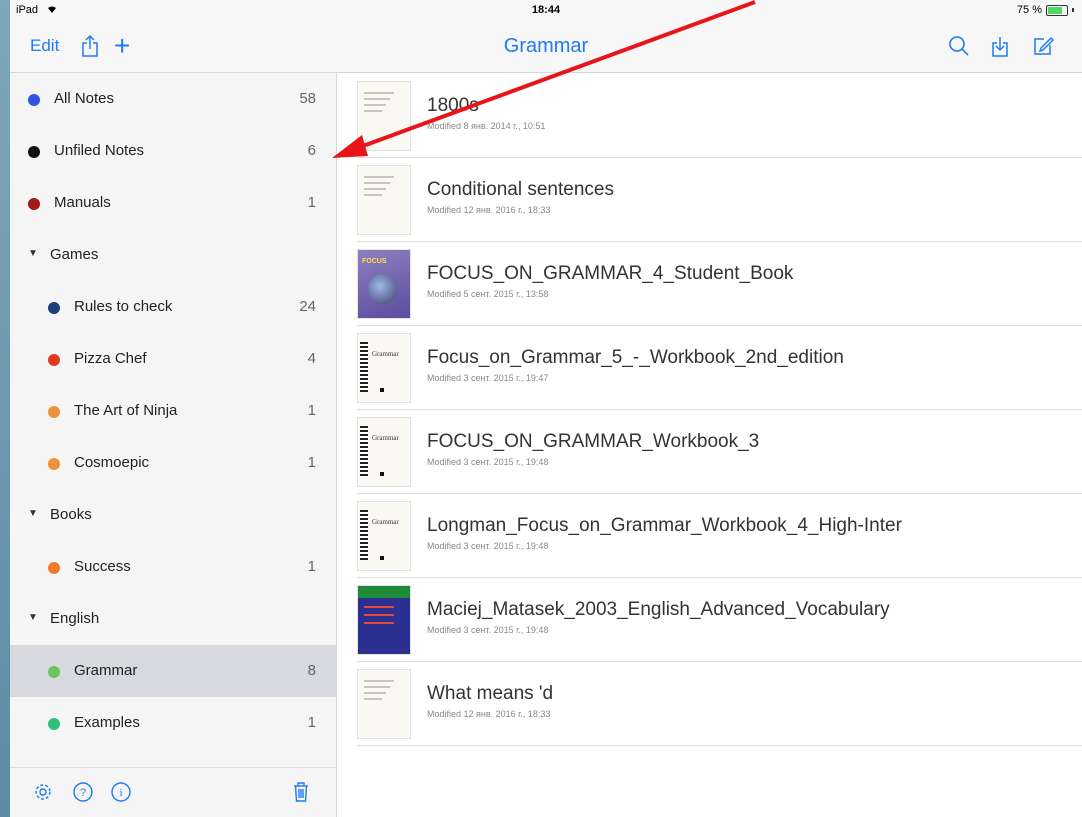 Image resolution: width=1082 pixels, height=817 pixels. I want to click on sidebar-item-count: 58, so click(307, 98).